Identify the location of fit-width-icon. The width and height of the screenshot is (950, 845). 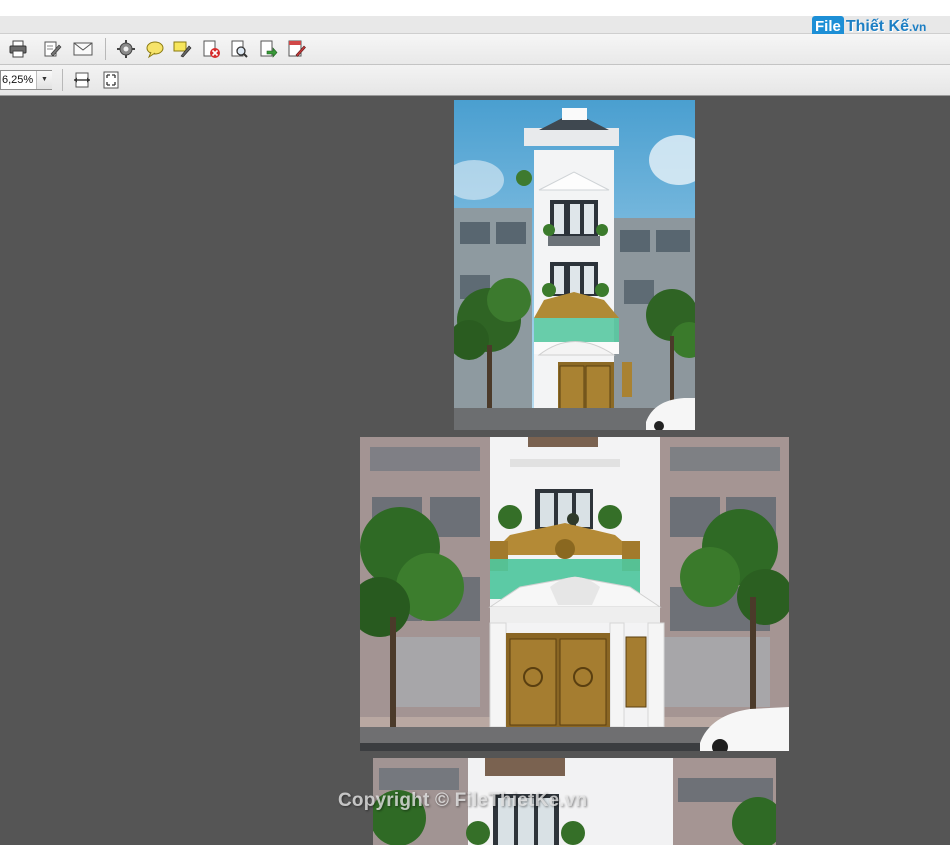
(82, 80).